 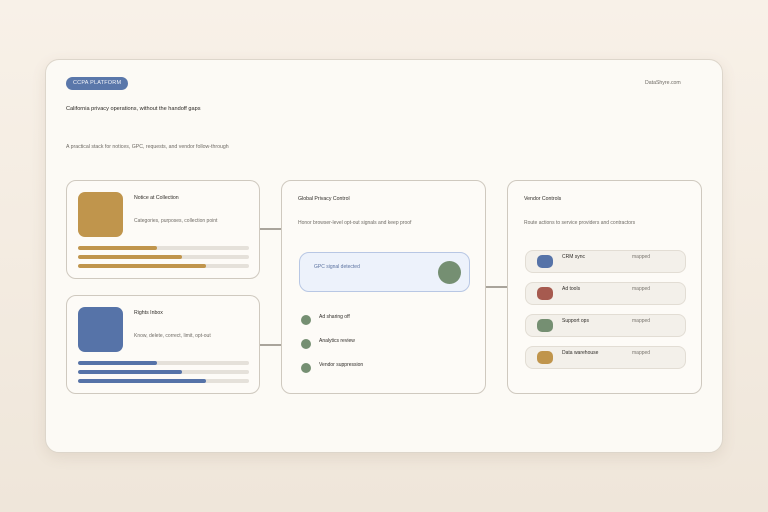 What do you see at coordinates (341, 365) in the screenshot?
I see `gpc-item-label: Vendor suppression` at bounding box center [341, 365].